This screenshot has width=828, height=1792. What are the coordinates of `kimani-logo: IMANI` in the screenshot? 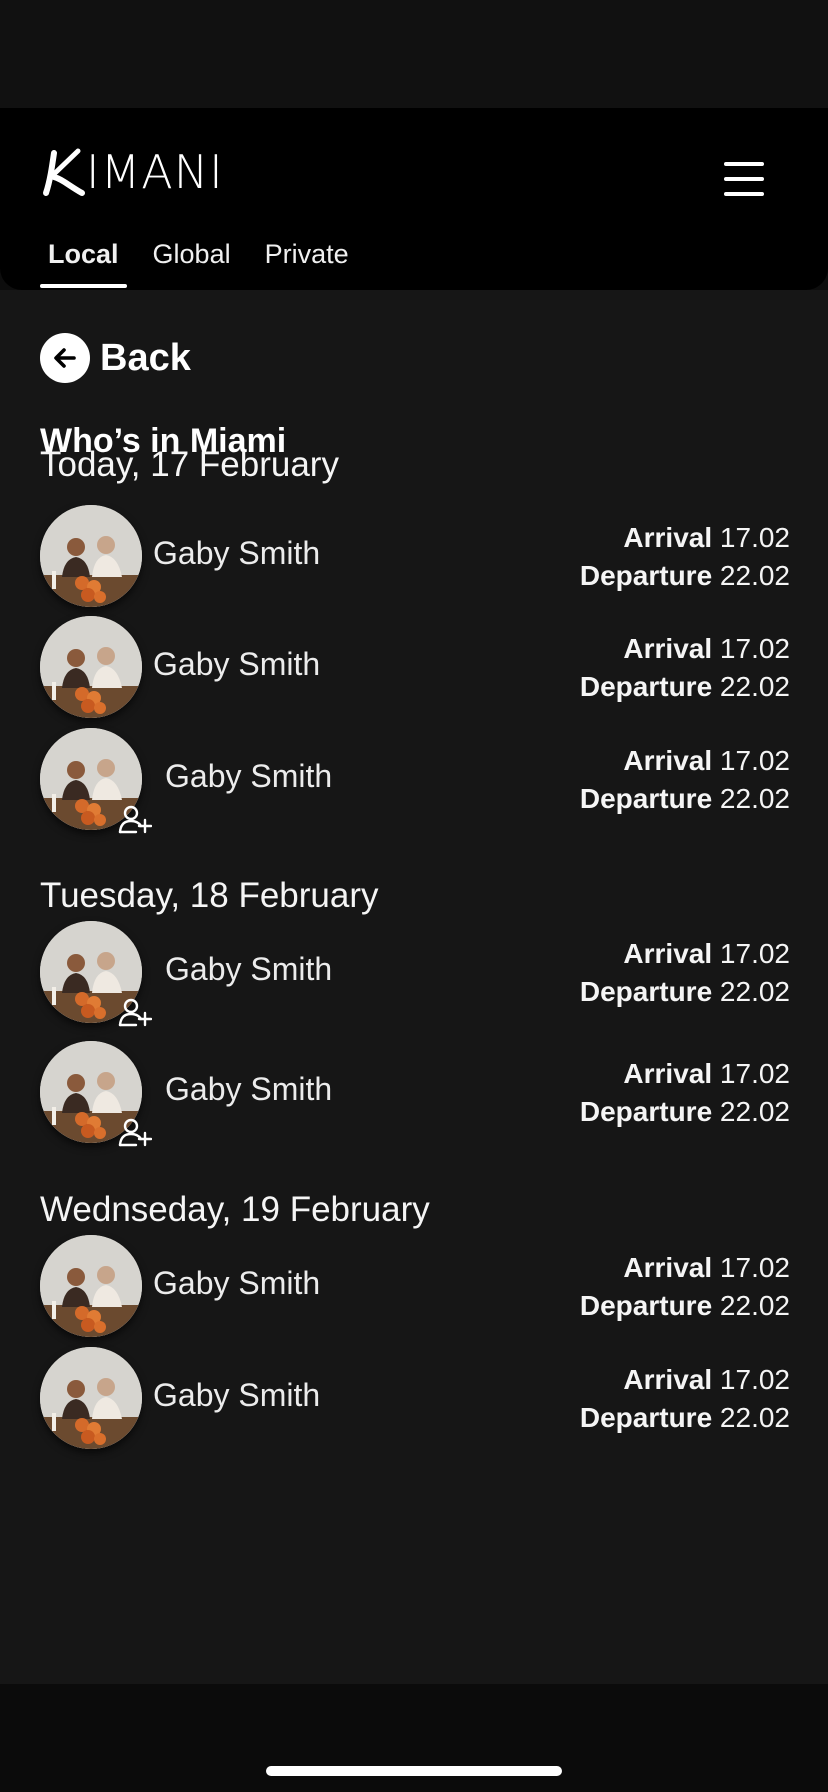 It's located at (132, 172).